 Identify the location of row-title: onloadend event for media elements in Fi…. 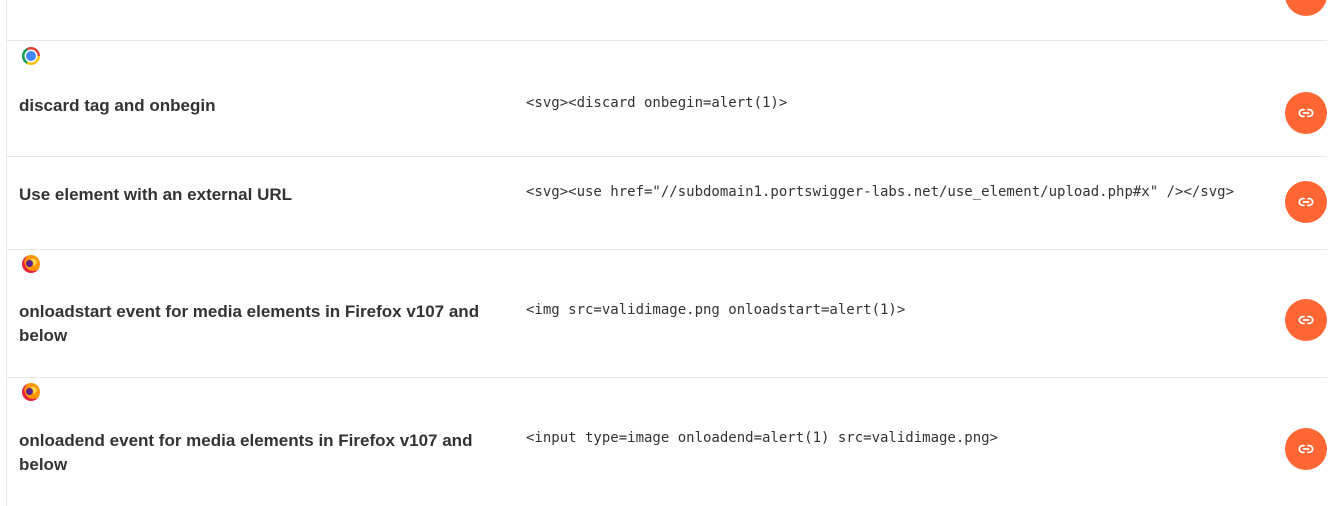
(246, 452).